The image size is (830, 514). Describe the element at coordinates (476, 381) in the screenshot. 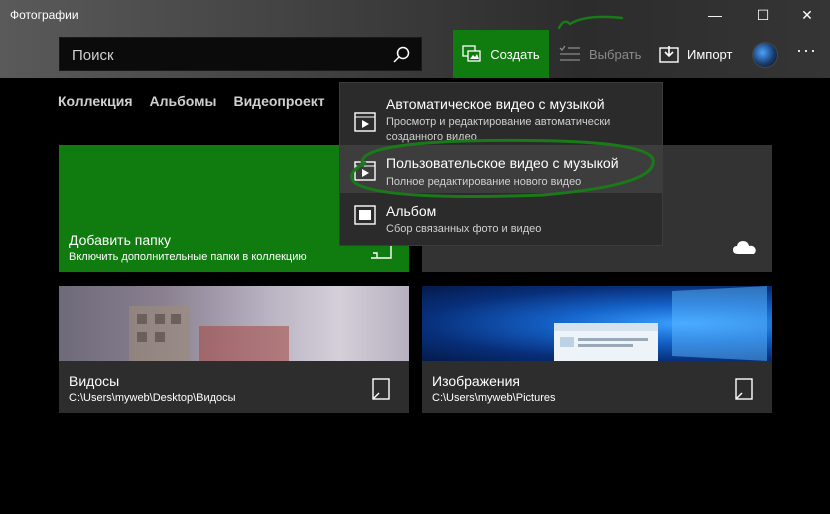

I see `images-title: Изображения` at that location.